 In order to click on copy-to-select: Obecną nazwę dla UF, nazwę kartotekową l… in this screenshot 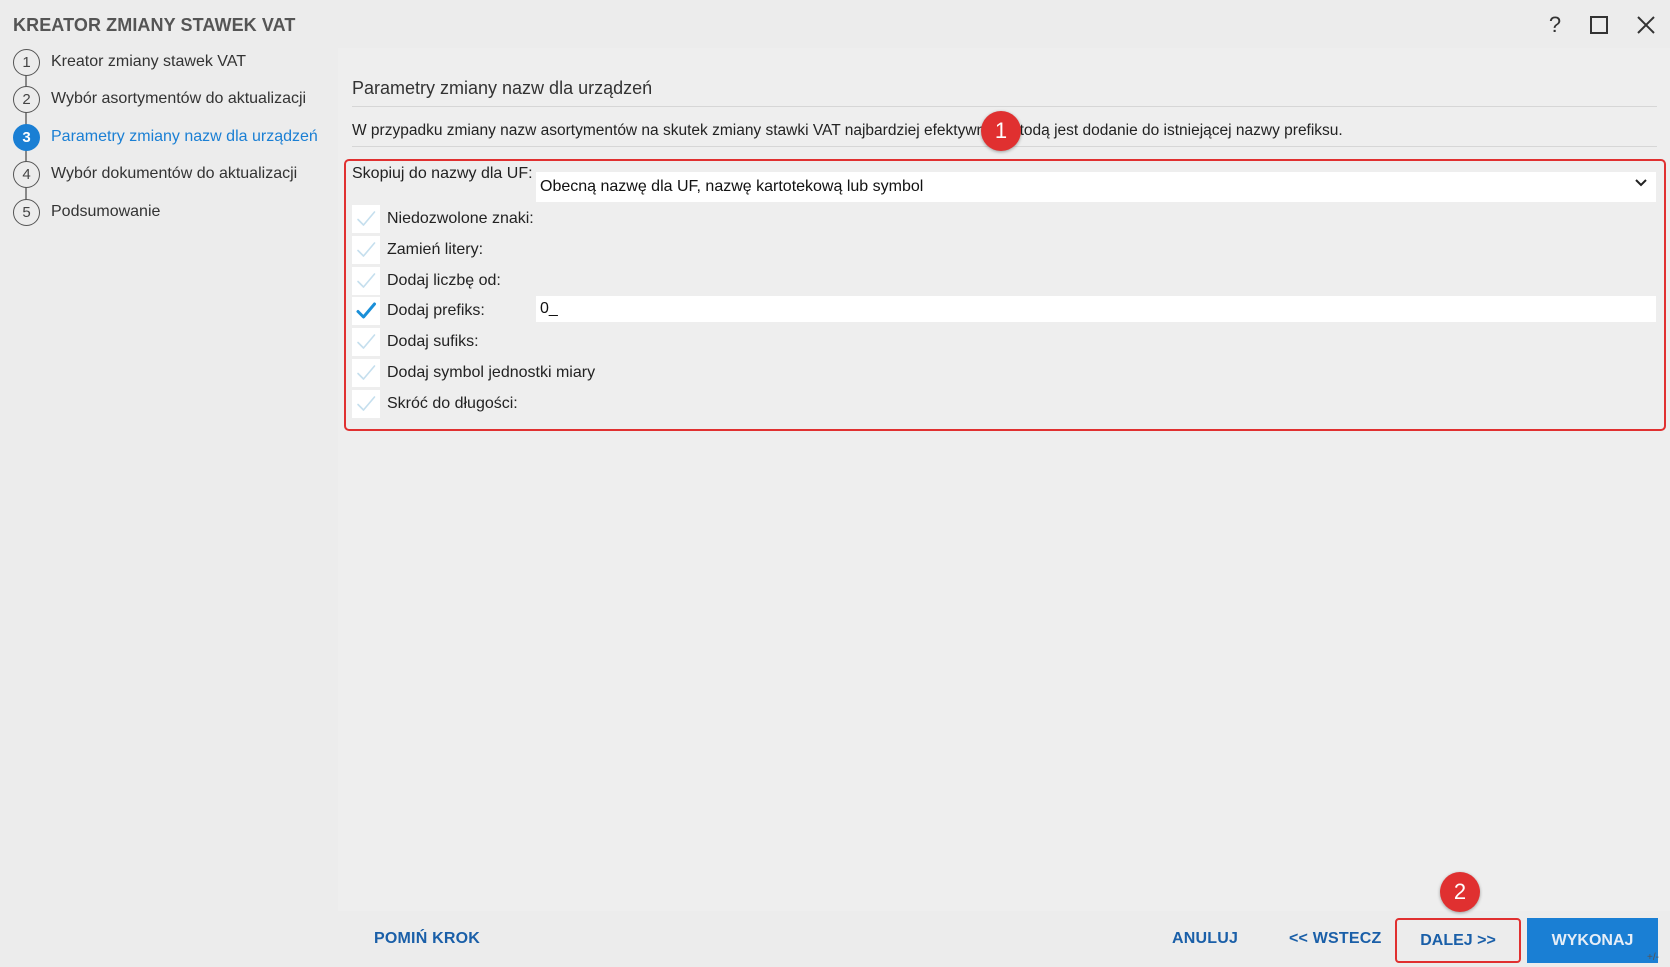, I will do `click(1096, 187)`.